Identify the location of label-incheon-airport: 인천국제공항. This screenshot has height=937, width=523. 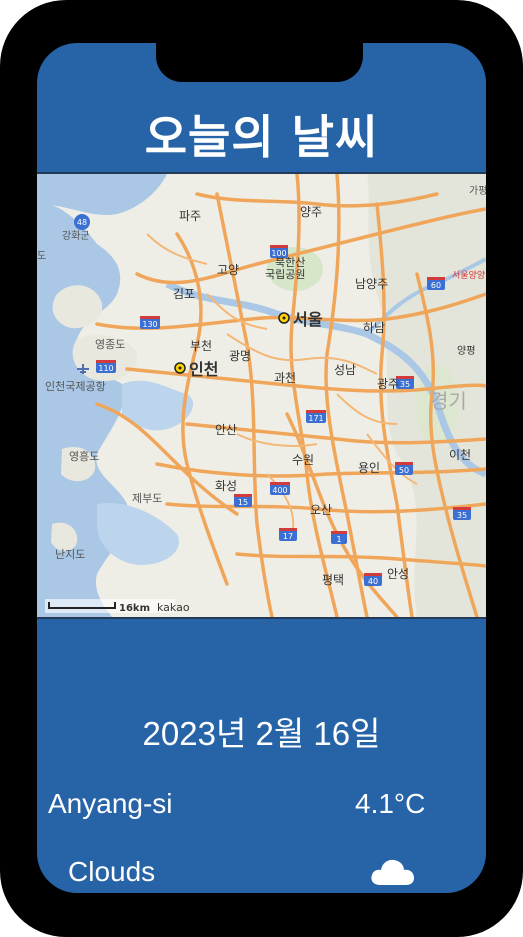
(75, 386).